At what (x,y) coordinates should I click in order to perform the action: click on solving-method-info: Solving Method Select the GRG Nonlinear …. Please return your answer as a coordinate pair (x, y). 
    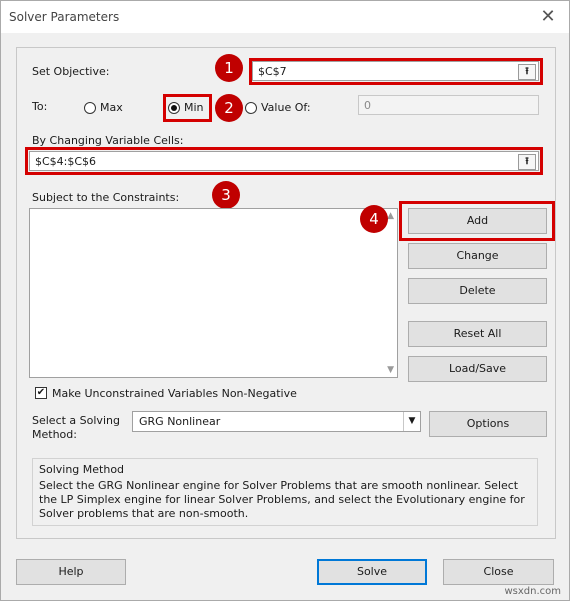
    Looking at the image, I should click on (285, 492).